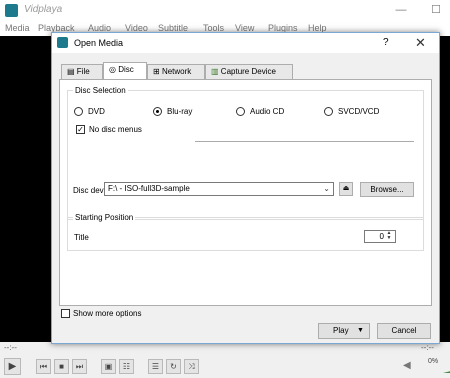 The width and height of the screenshot is (450, 378). What do you see at coordinates (81, 237) in the screenshot?
I see `title-label: Title` at bounding box center [81, 237].